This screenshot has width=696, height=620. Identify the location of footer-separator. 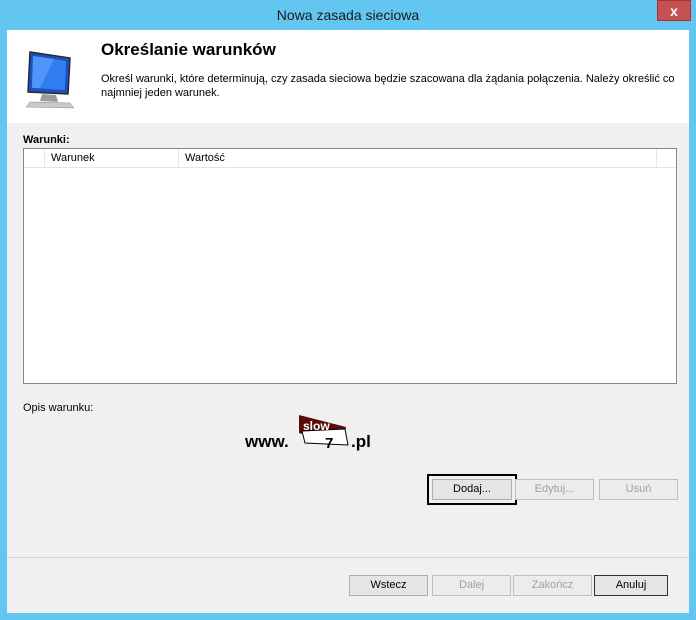
(348, 557).